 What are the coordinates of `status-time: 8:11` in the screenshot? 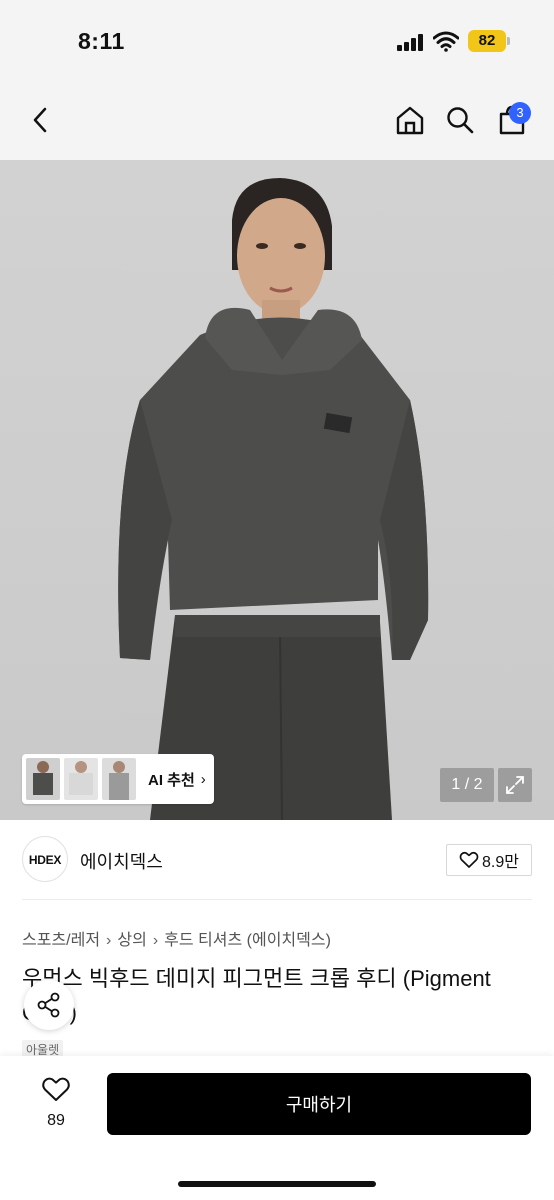 It's located at (101, 41).